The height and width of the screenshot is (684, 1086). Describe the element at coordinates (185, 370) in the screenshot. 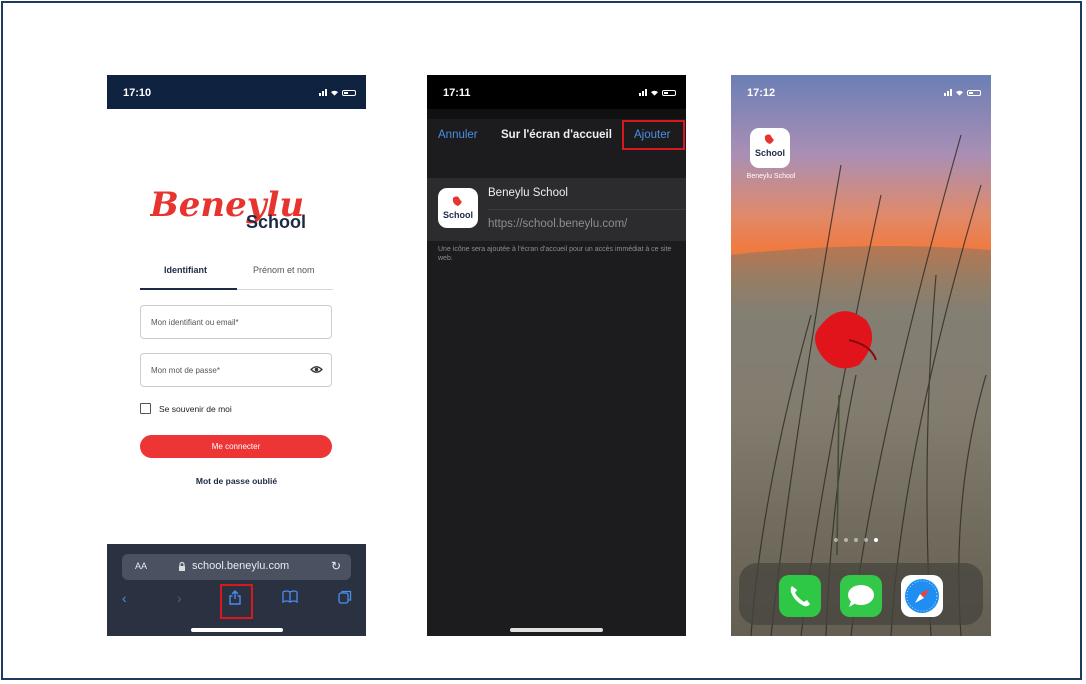

I see `password-placeholder: Mon mot de passe*` at that location.